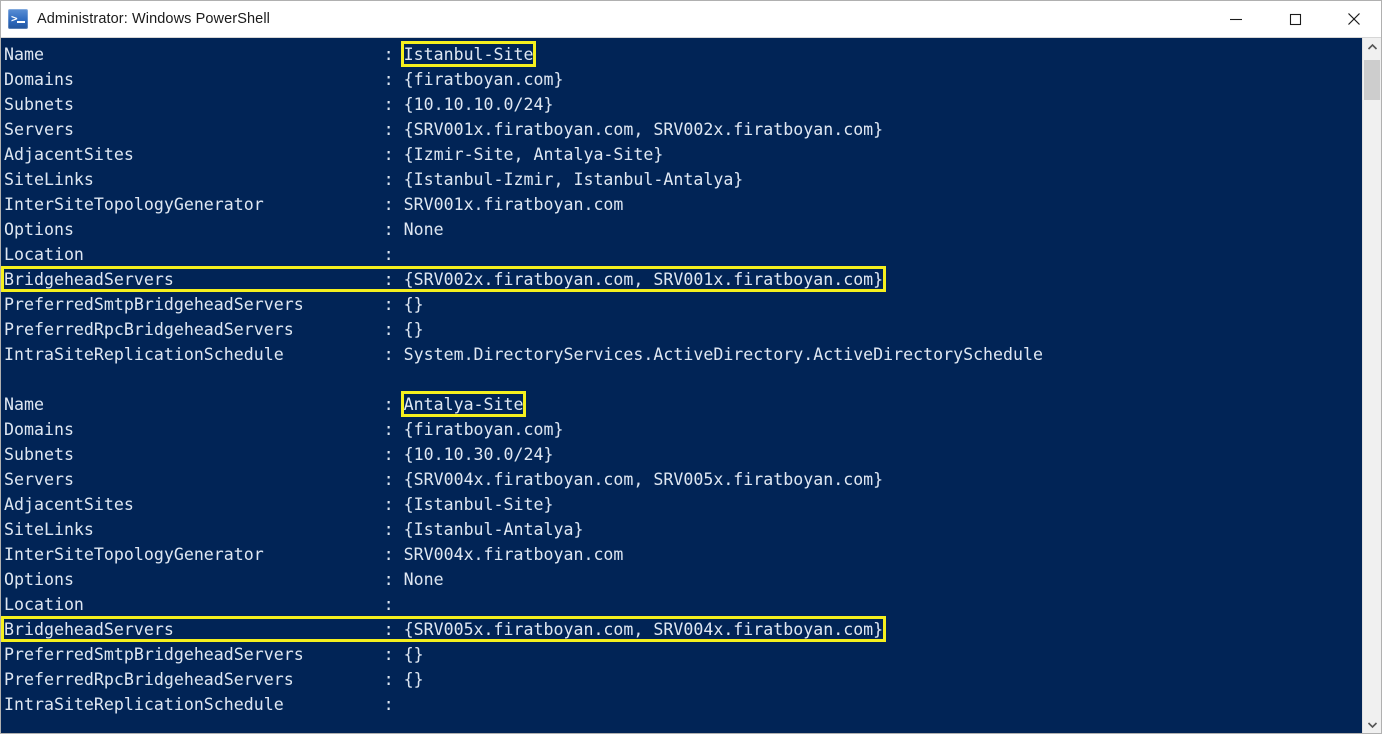 Image resolution: width=1382 pixels, height=734 pixels. Describe the element at coordinates (573, 179) in the screenshot. I see `property-value: {Istanbul-Izmir, Istanbul-Antalya}` at that location.